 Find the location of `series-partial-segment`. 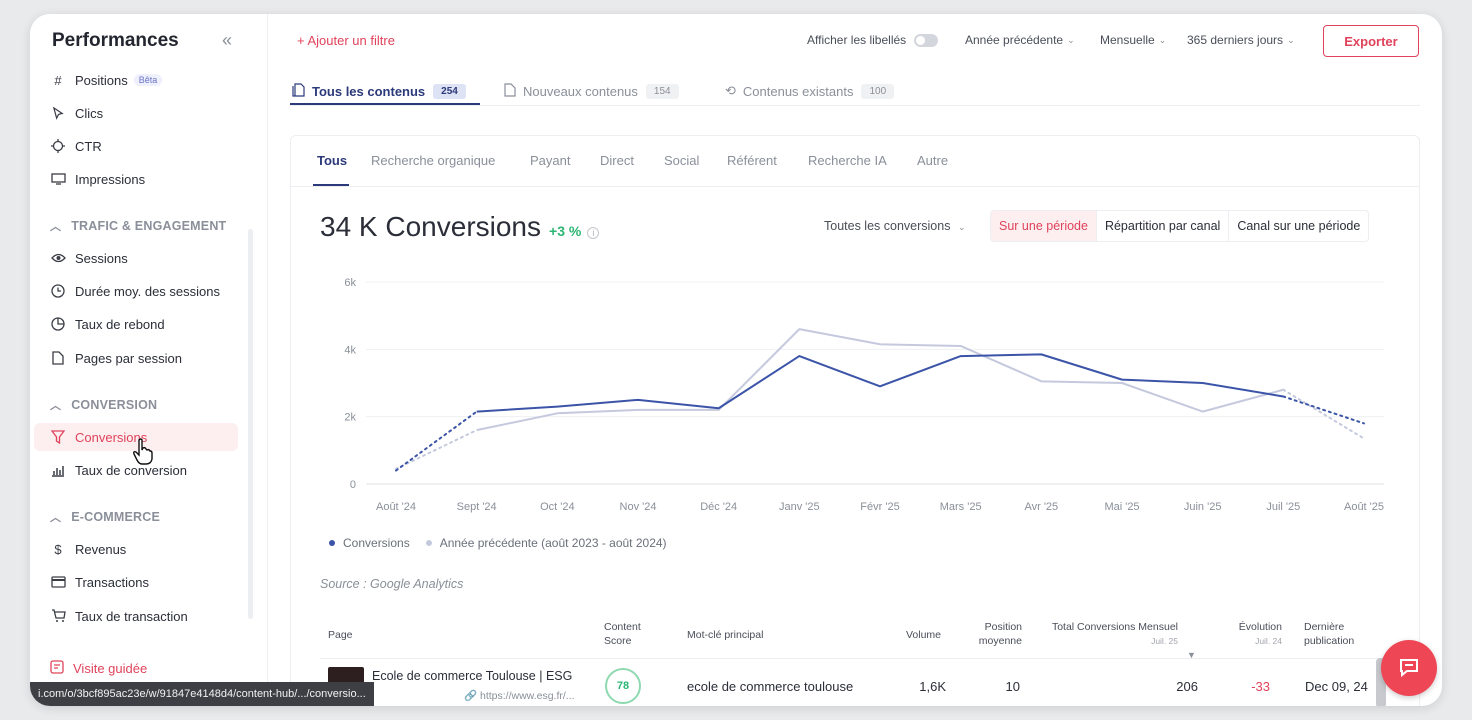

series-partial-segment is located at coordinates (1323, 410).